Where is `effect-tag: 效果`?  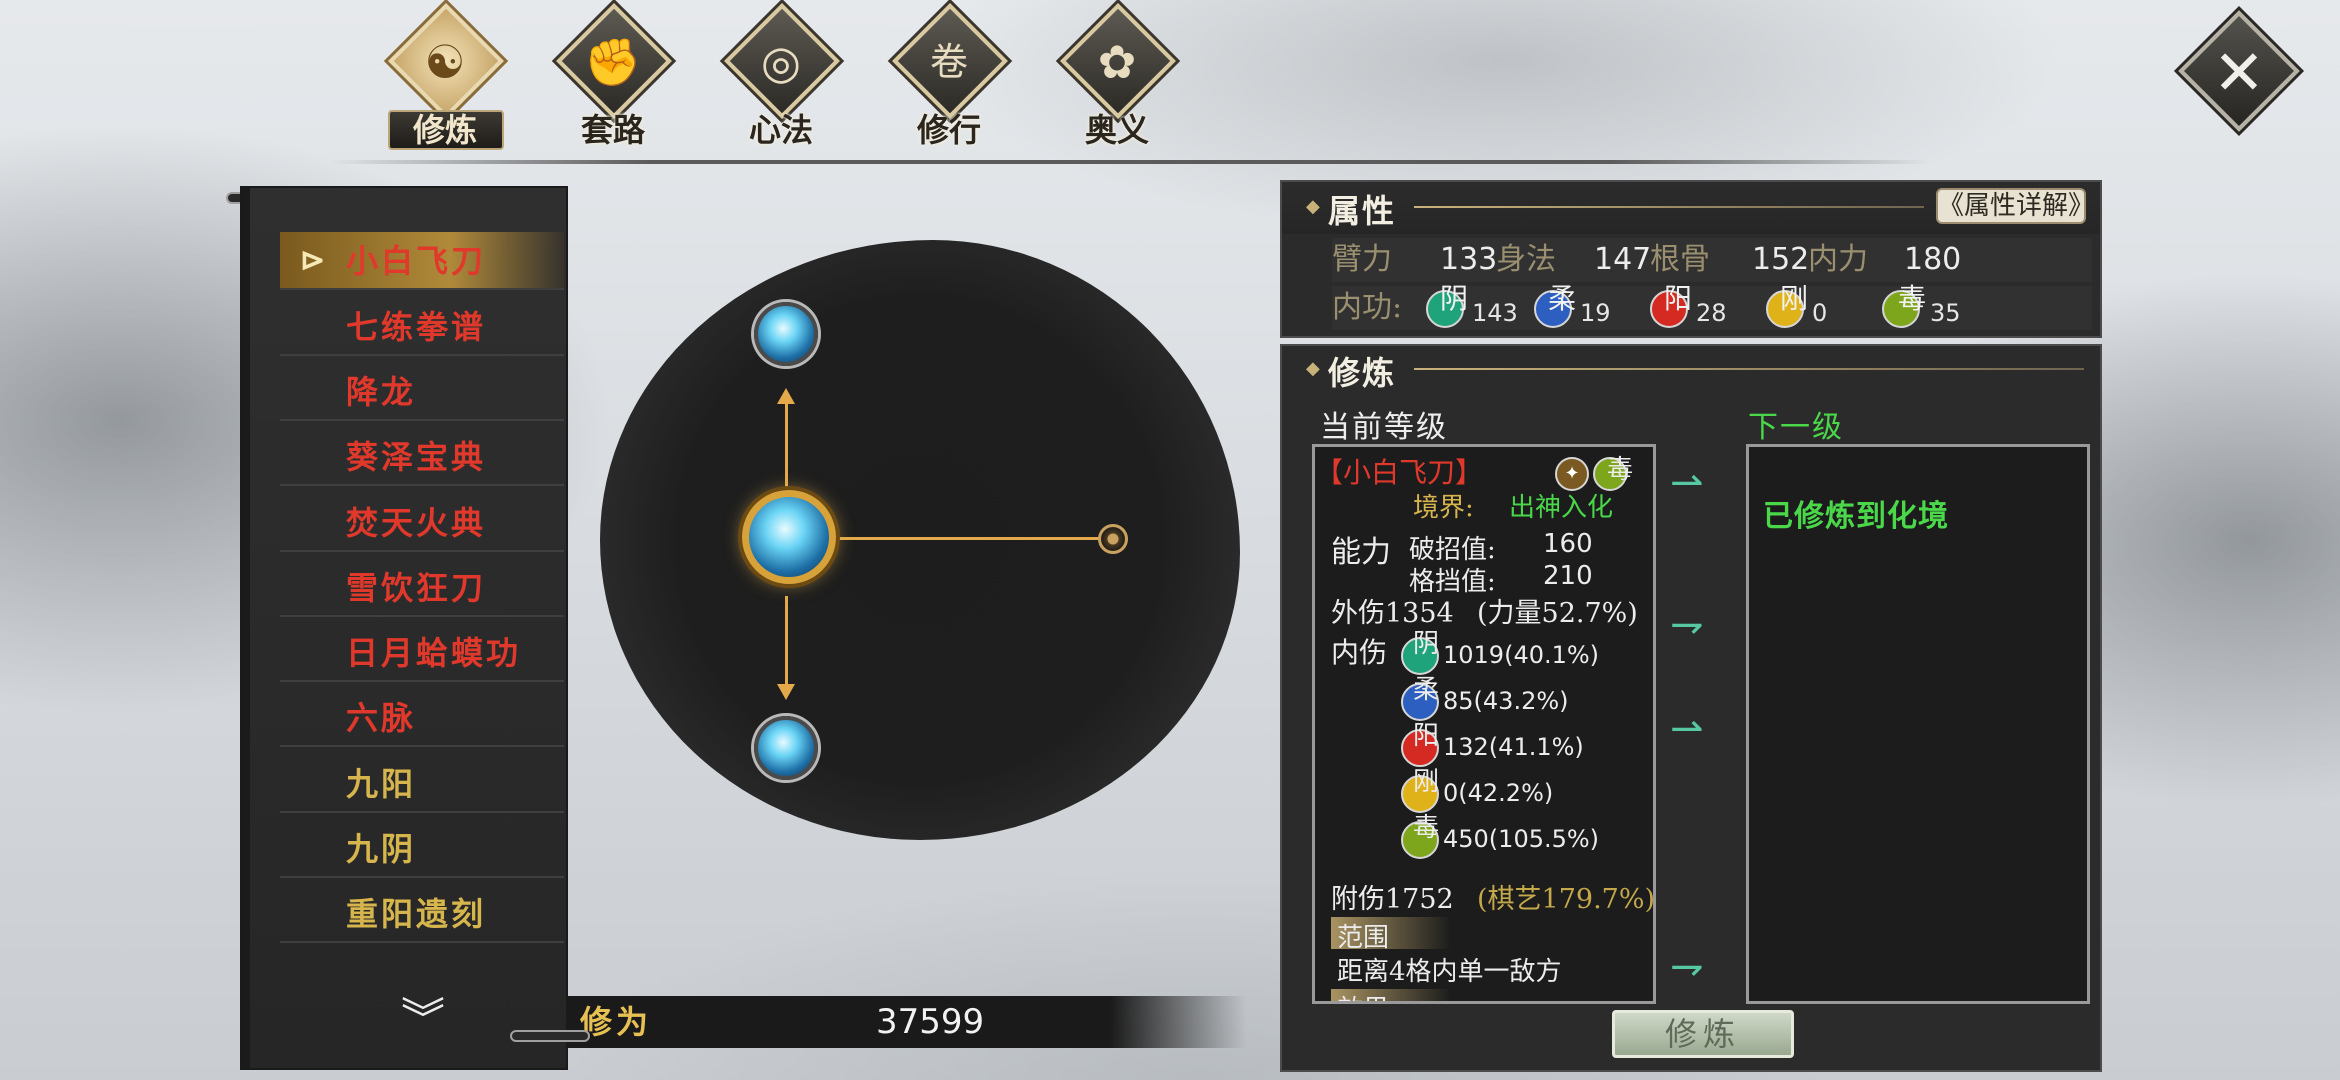 effect-tag: 效果 is located at coordinates (1363, 995).